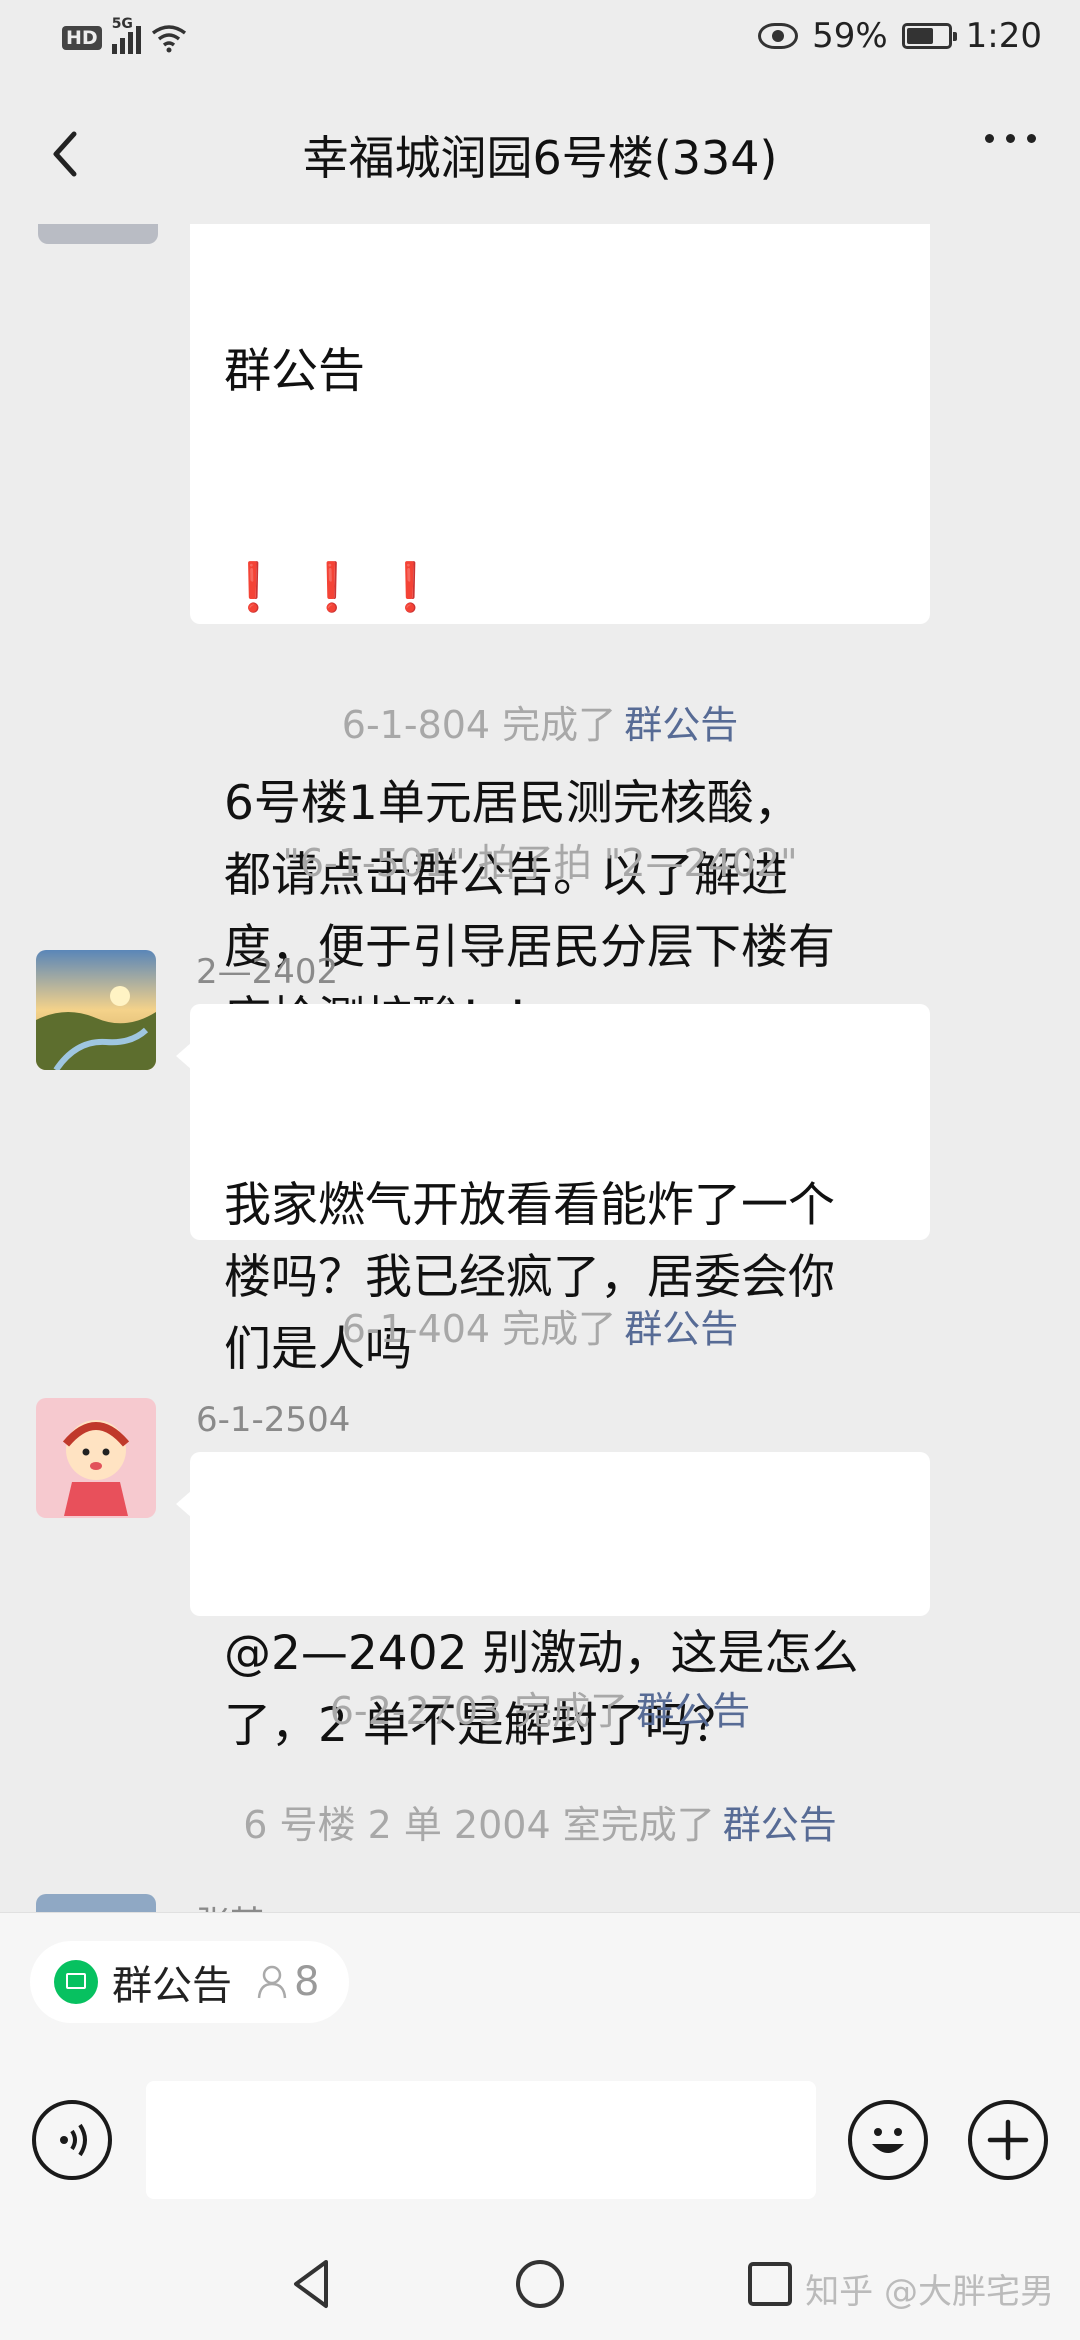 The height and width of the screenshot is (2340, 1080). What do you see at coordinates (72, 2140) in the screenshot?
I see `voice-icon` at bounding box center [72, 2140].